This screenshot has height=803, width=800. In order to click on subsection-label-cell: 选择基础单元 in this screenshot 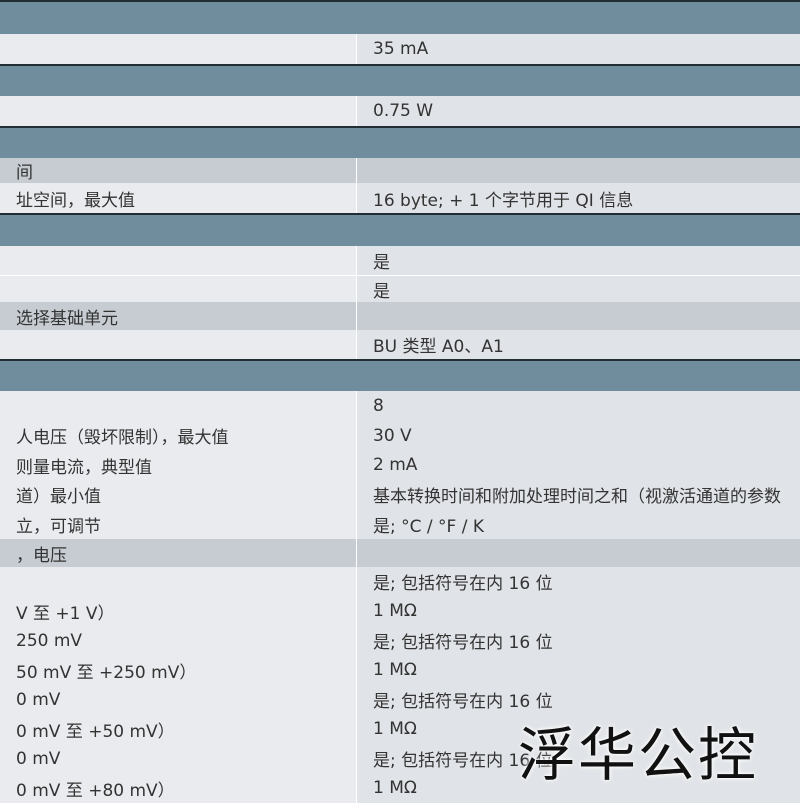, I will do `click(178, 316)`.